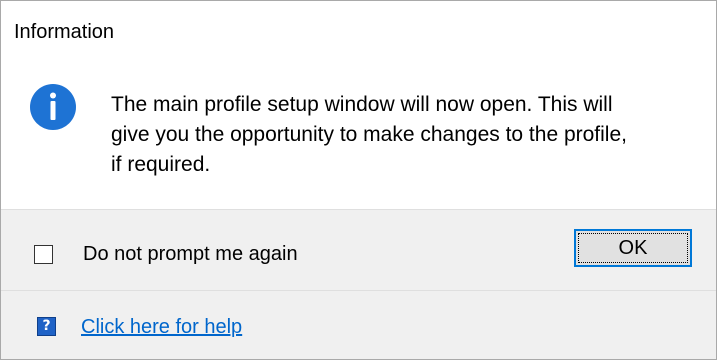 The image size is (717, 360). I want to click on ok-button: OK, so click(633, 248).